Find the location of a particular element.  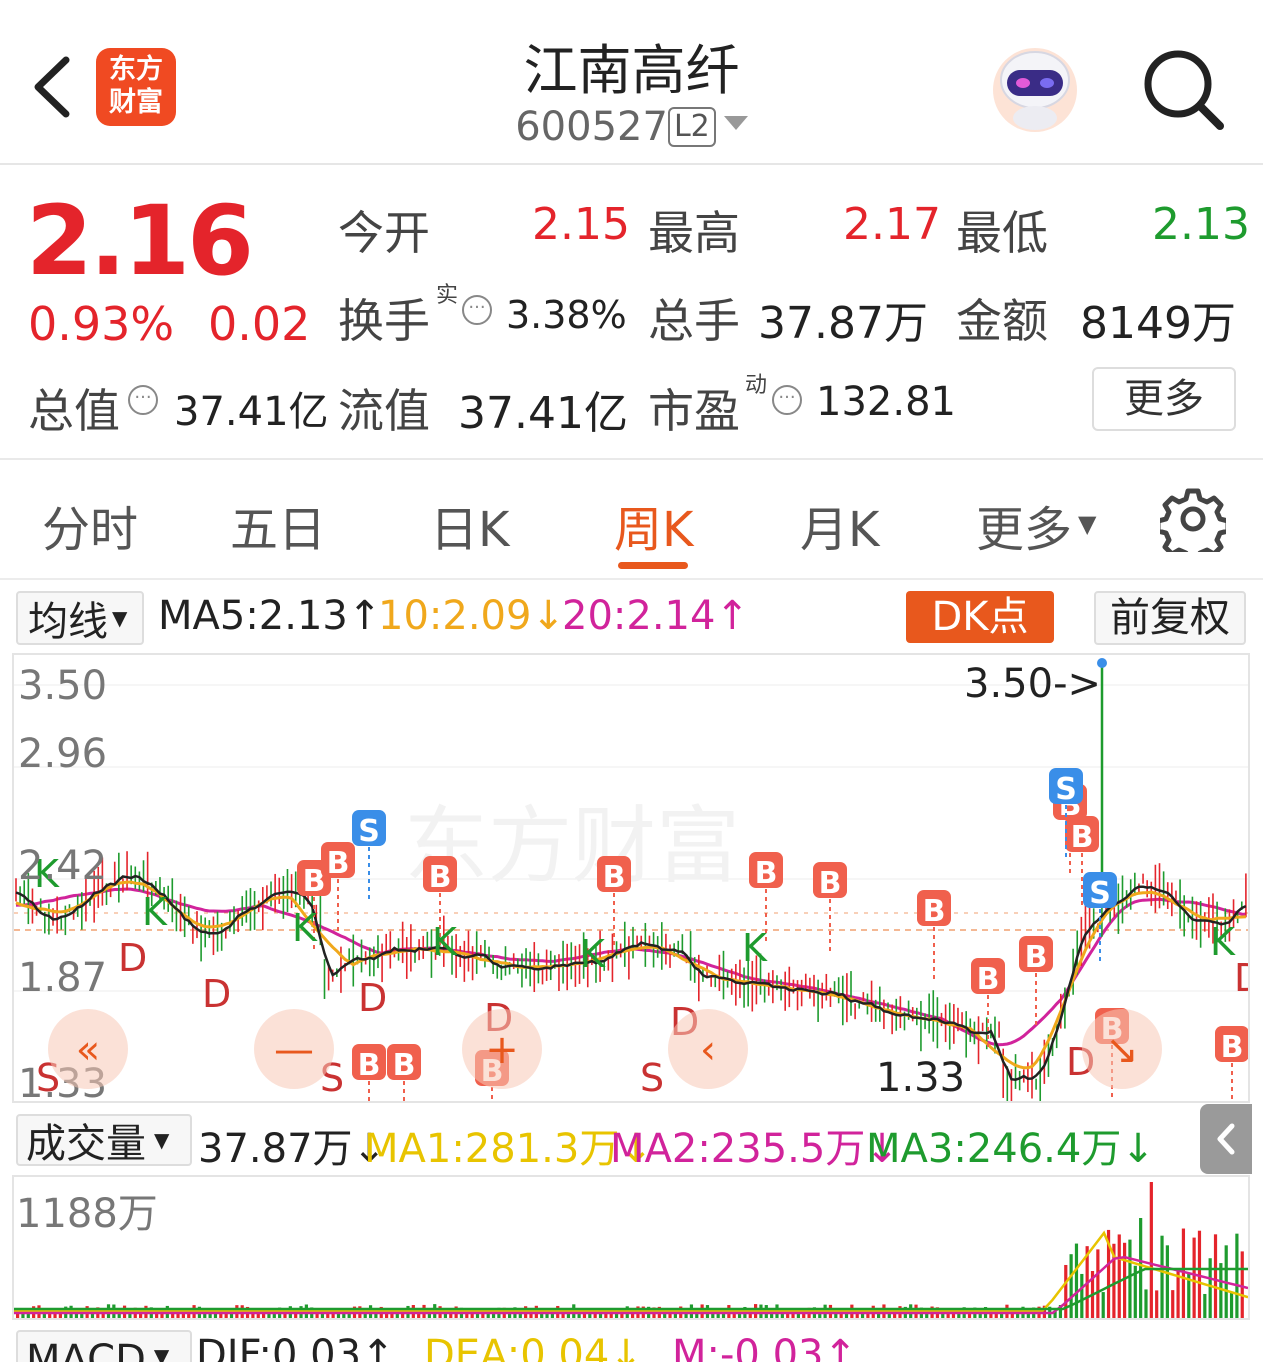

k-signal-6: K is located at coordinates (1223, 942).